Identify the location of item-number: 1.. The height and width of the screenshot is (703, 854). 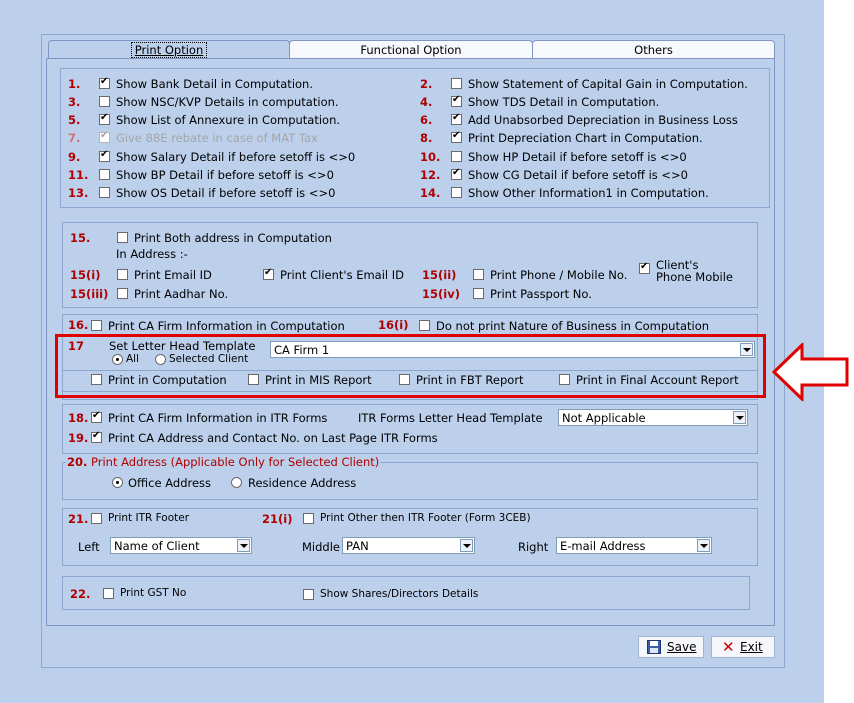
(74, 84).